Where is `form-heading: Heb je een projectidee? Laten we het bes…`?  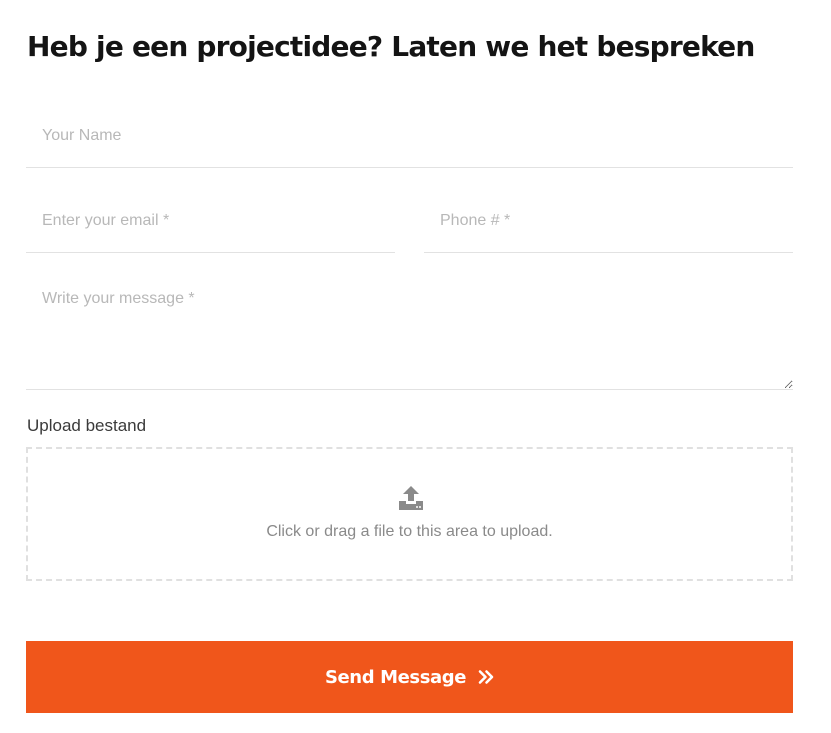
form-heading: Heb je een projectidee? Laten we het bes… is located at coordinates (391, 46).